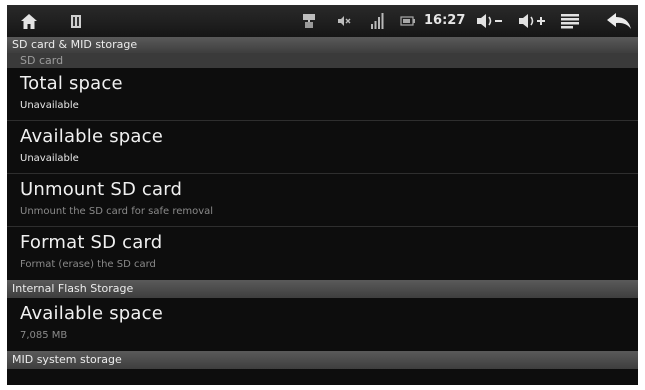 This screenshot has width=645, height=390. I want to click on signal-icon, so click(377, 21).